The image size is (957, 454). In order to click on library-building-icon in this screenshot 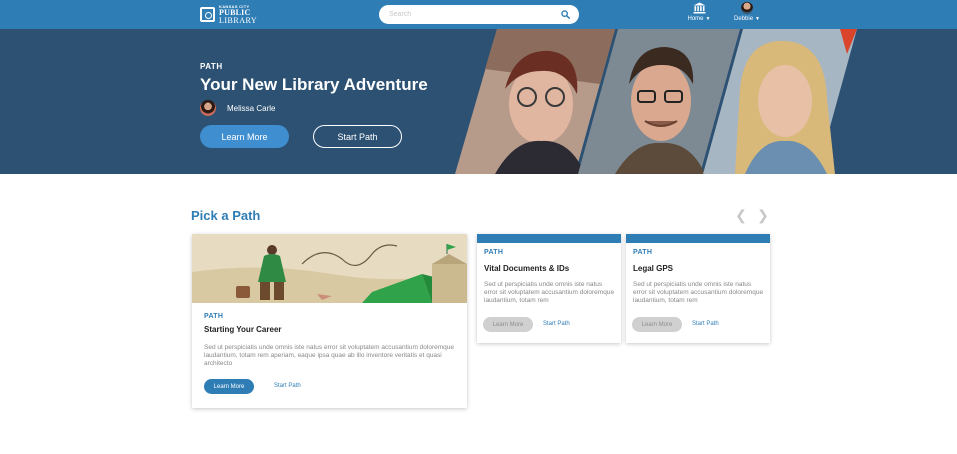, I will do `click(699, 8)`.